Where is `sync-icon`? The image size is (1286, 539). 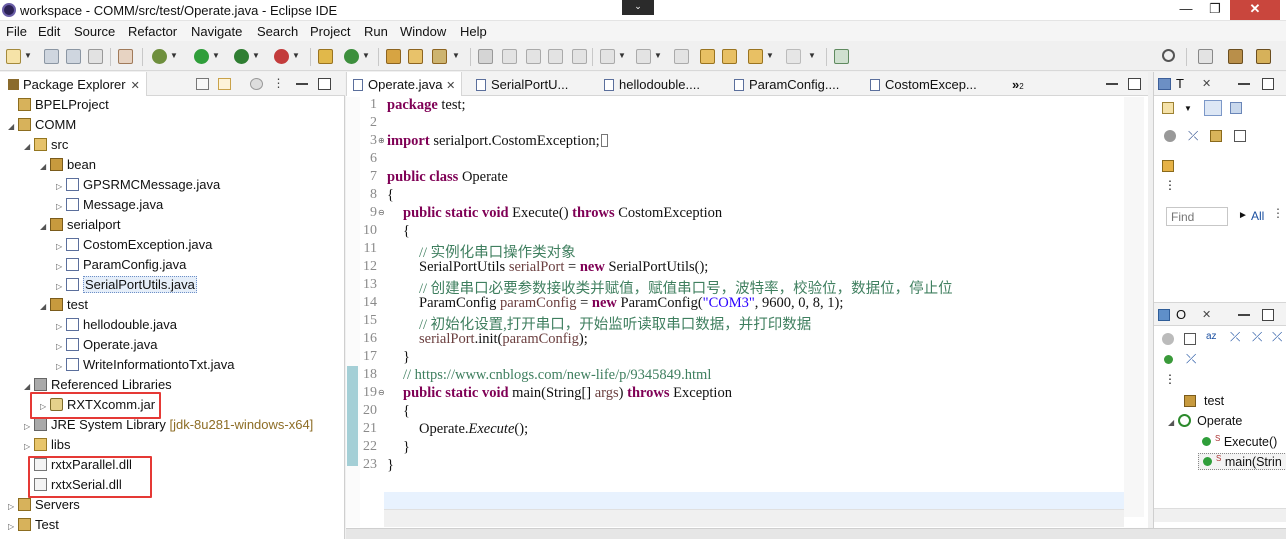 sync-icon is located at coordinates (1216, 136).